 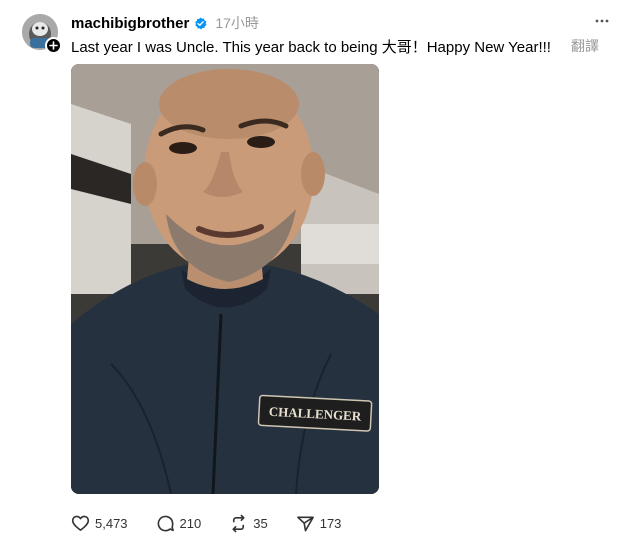 What do you see at coordinates (80, 523) in the screenshot?
I see `heart-icon` at bounding box center [80, 523].